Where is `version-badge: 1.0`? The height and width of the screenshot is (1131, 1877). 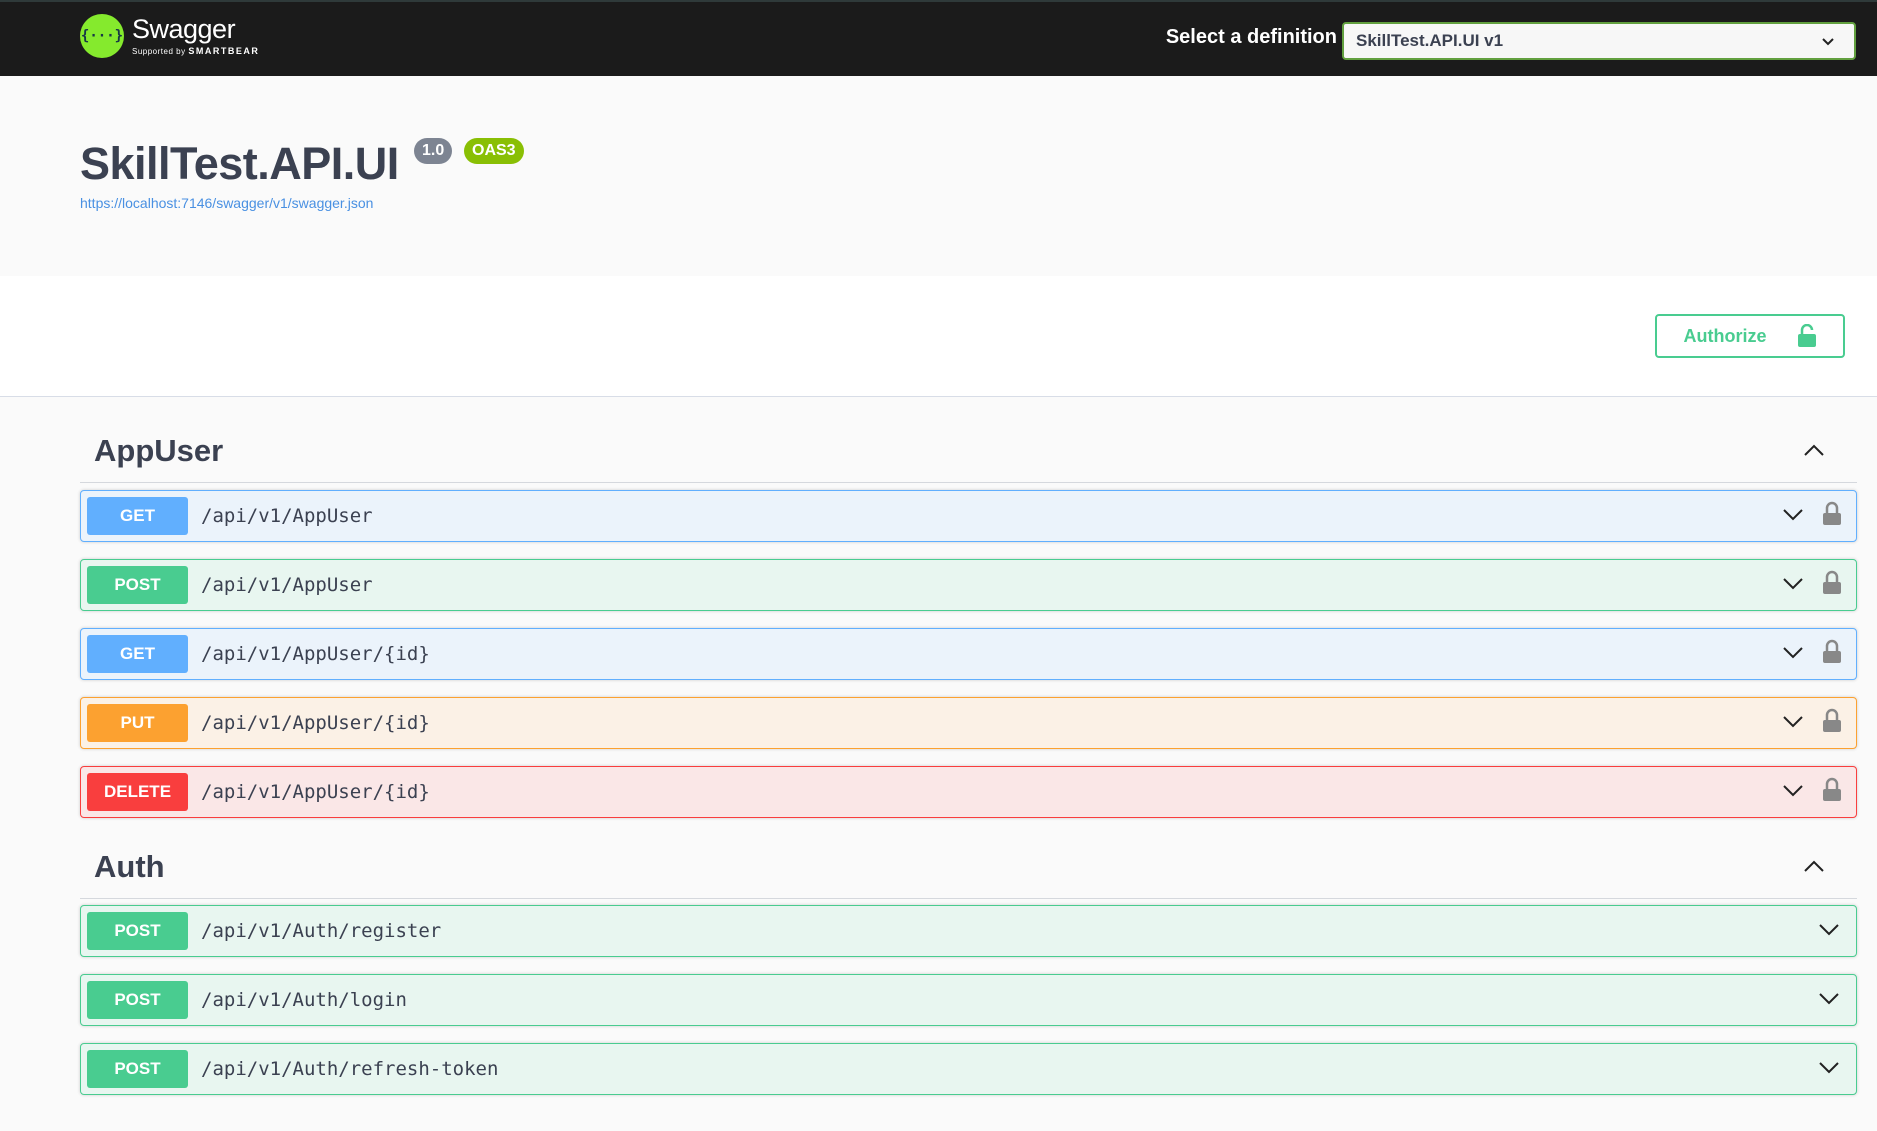 version-badge: 1.0 is located at coordinates (433, 151).